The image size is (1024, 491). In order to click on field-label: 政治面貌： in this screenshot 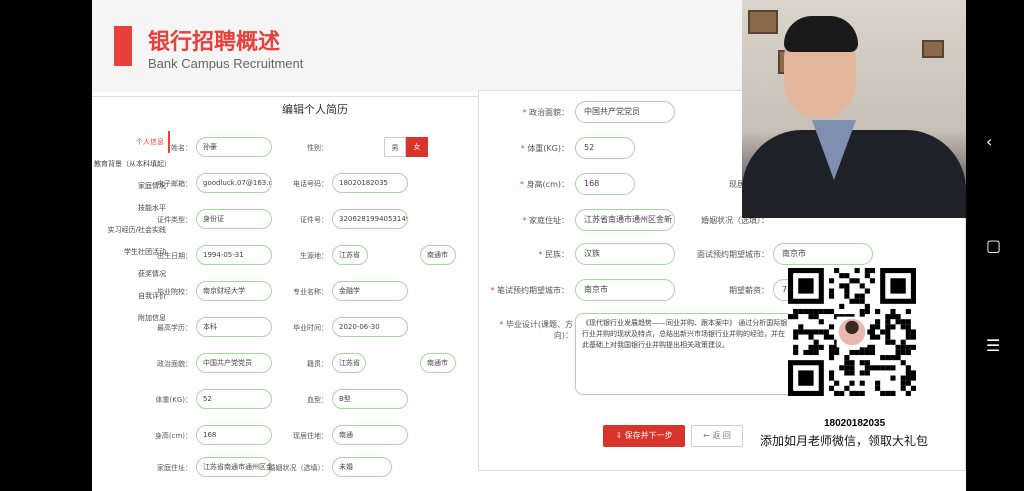, I will do `click(174, 364)`.